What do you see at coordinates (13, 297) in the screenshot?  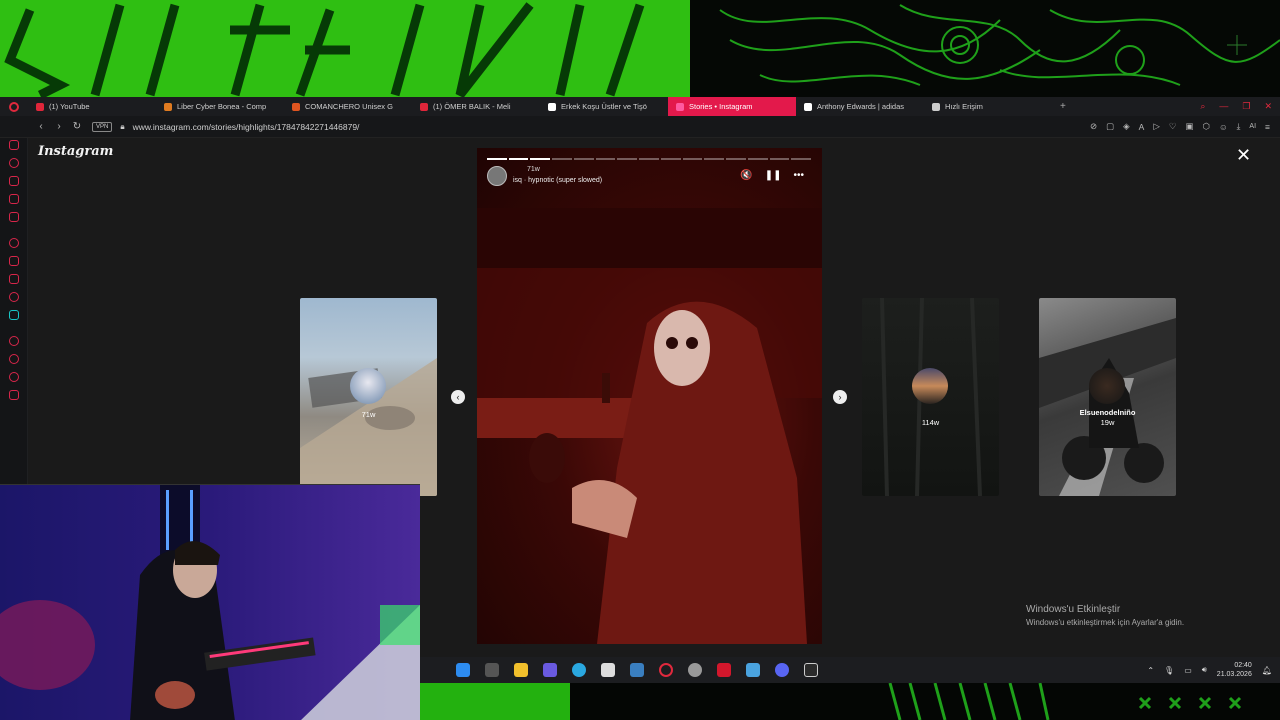 I see `sidebar-whatsapp-icon` at bounding box center [13, 297].